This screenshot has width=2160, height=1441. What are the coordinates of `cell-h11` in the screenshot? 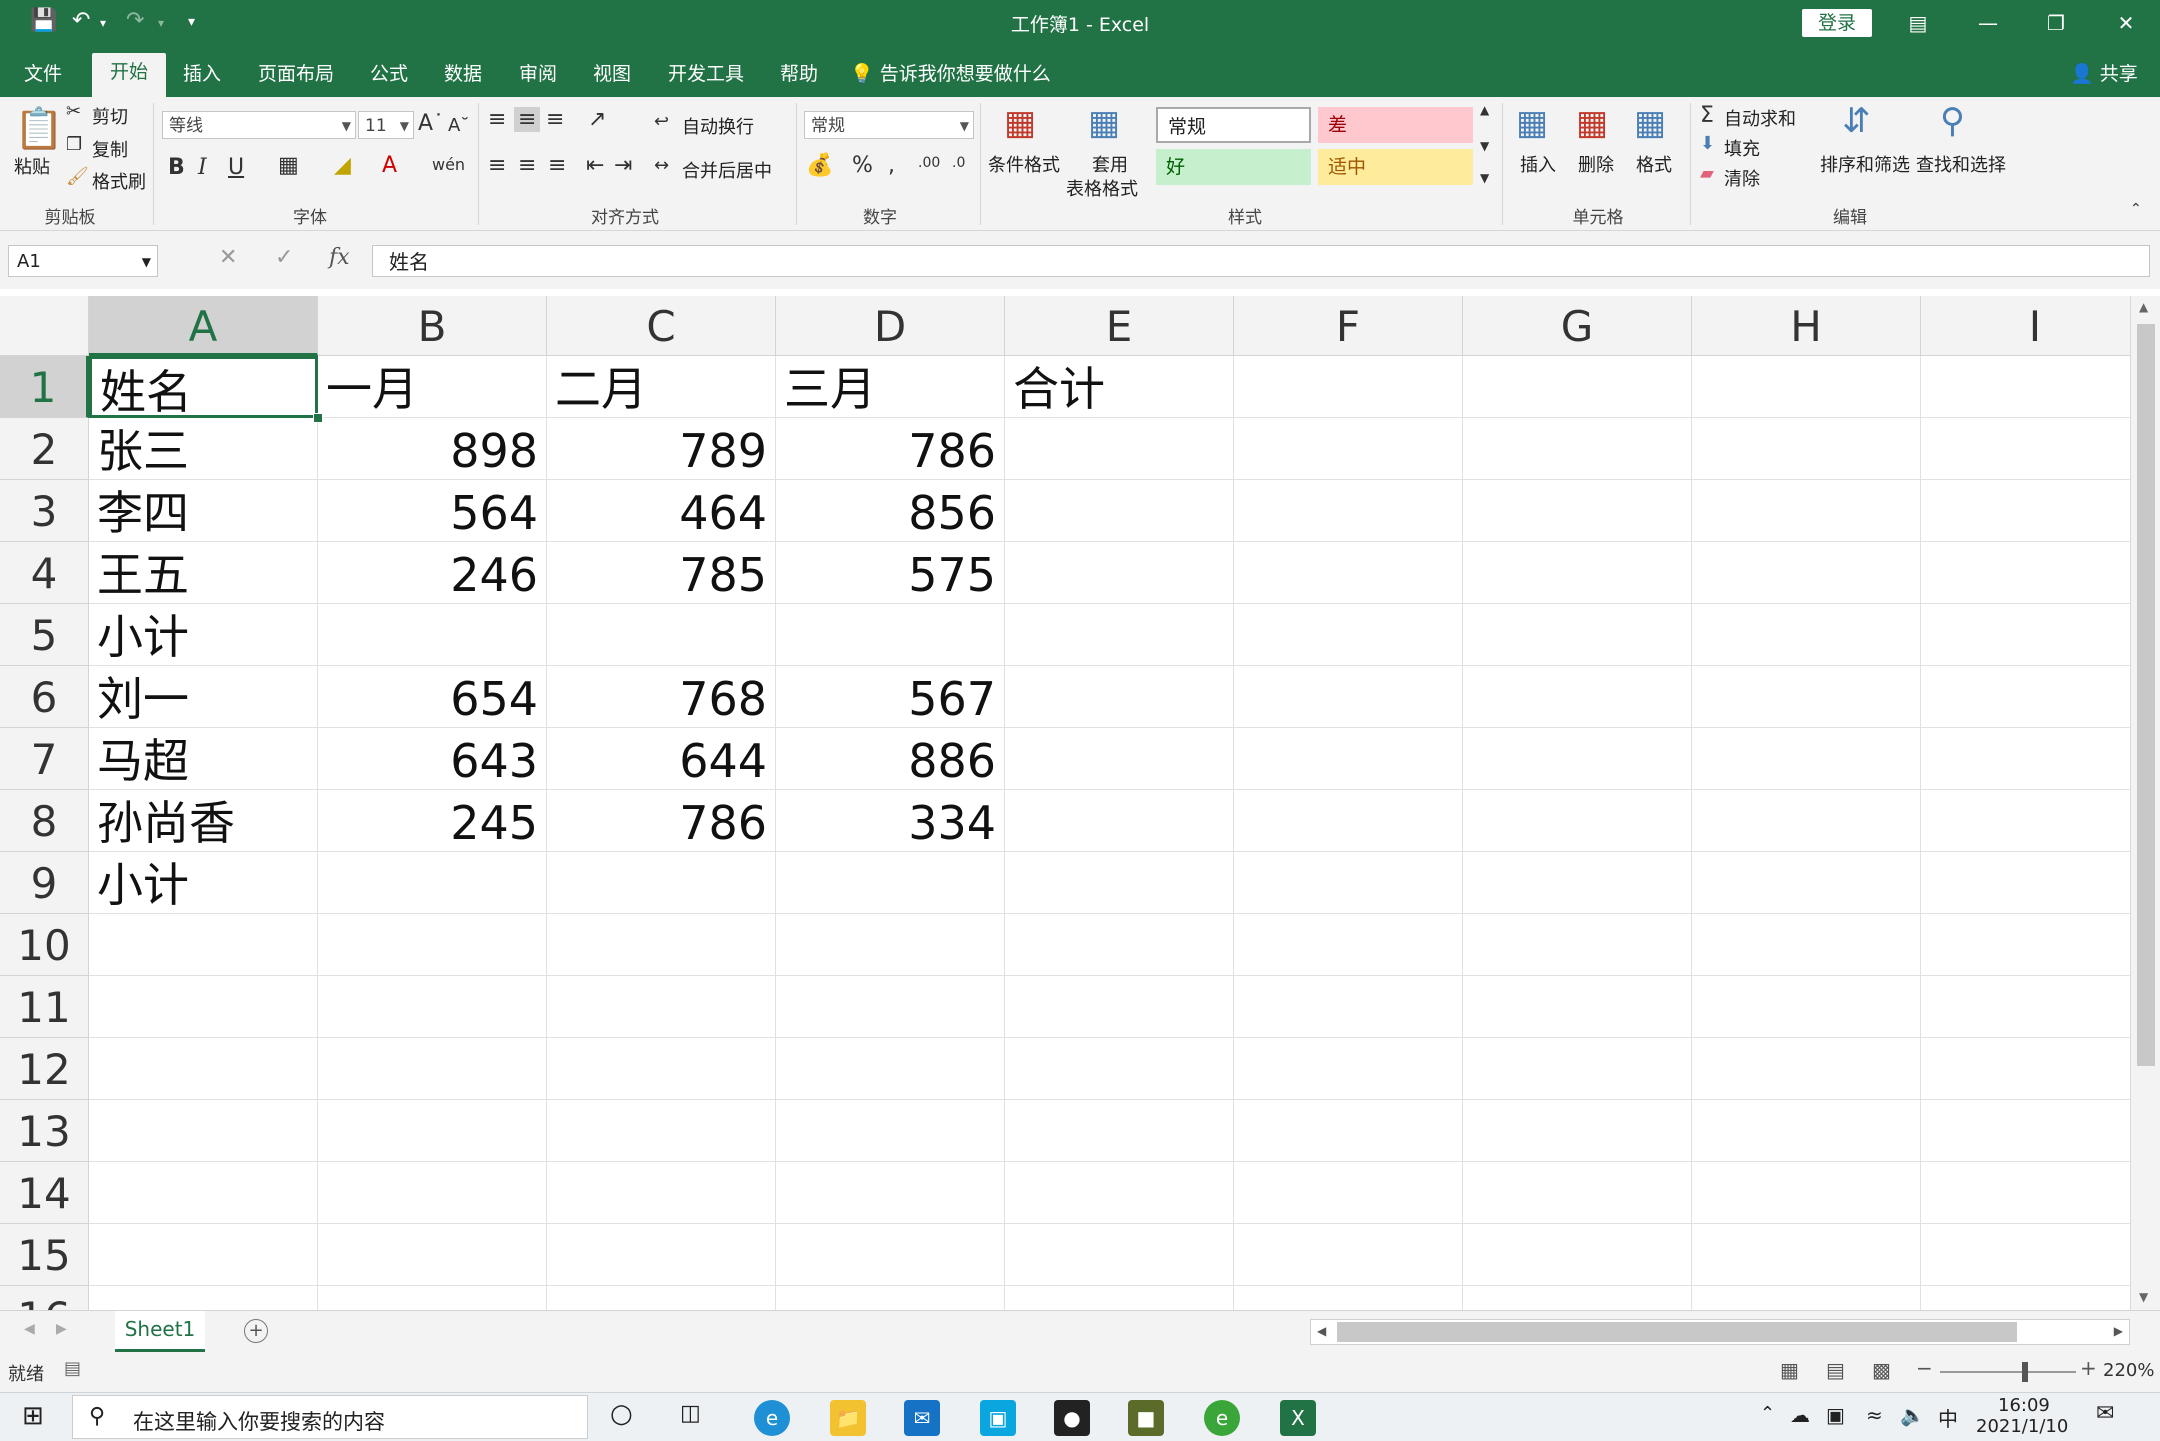 It's located at (1806, 1007).